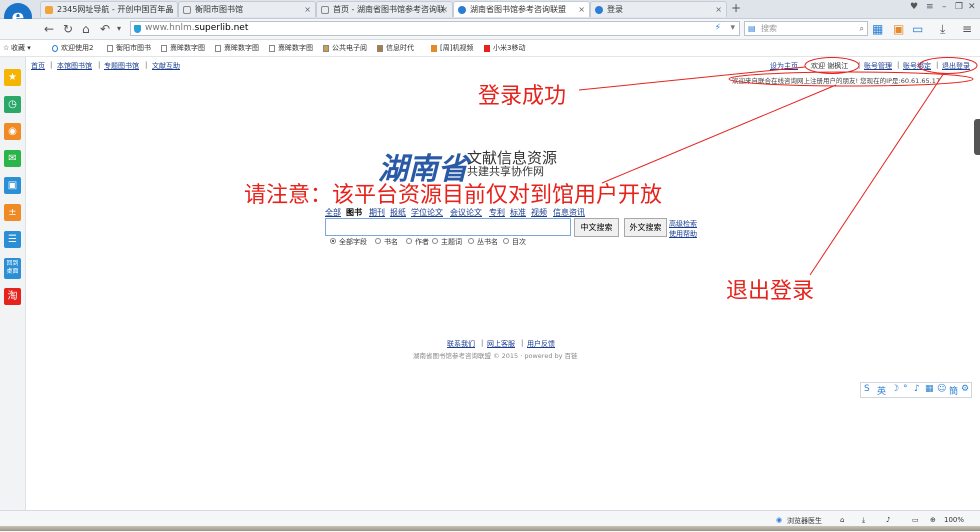 The height and width of the screenshot is (532, 980). I want to click on logout-arrow, so click(877, 174).